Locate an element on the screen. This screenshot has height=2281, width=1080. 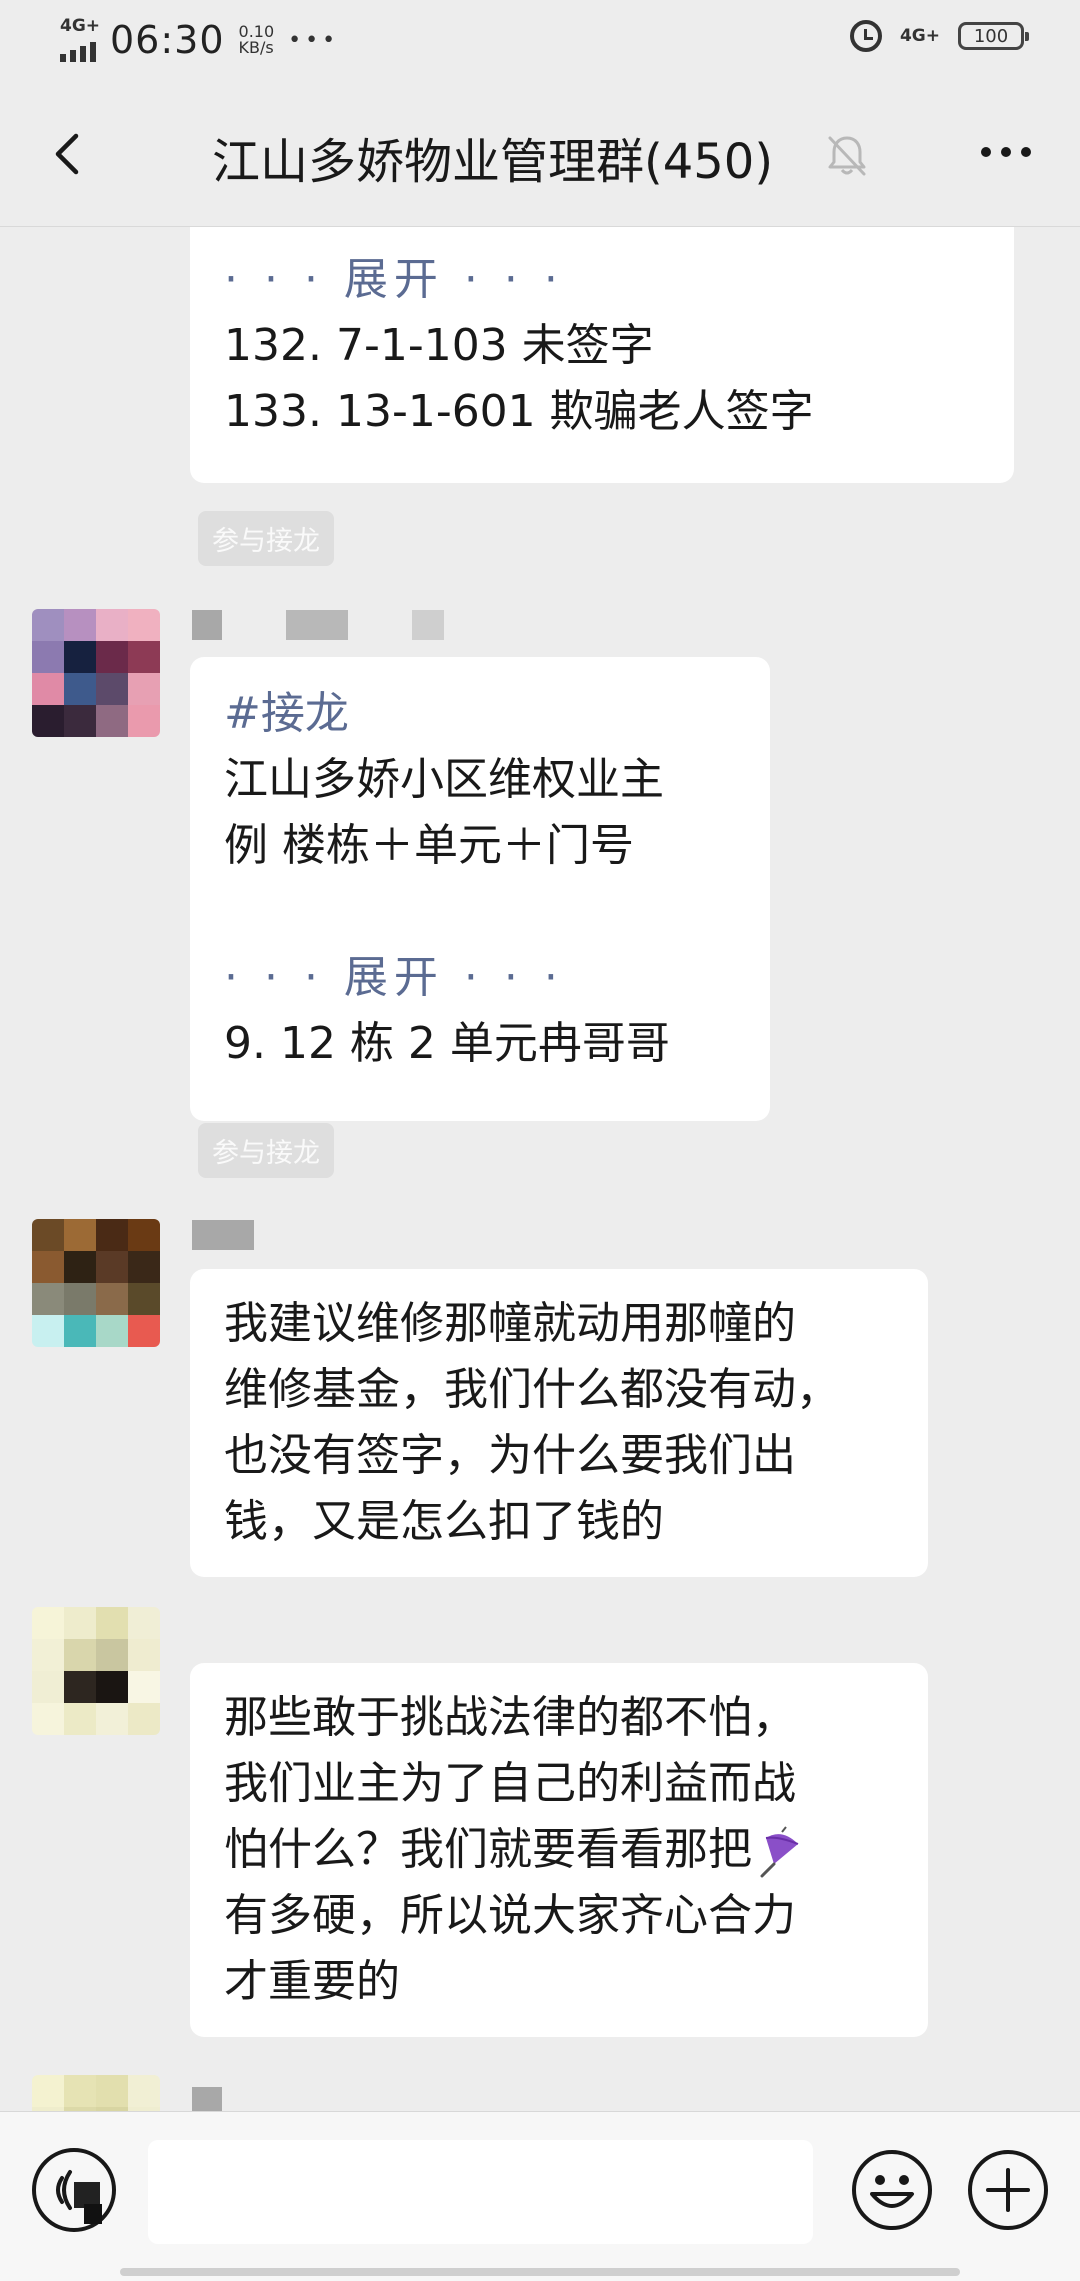
voice-icon is located at coordinates (74, 2190).